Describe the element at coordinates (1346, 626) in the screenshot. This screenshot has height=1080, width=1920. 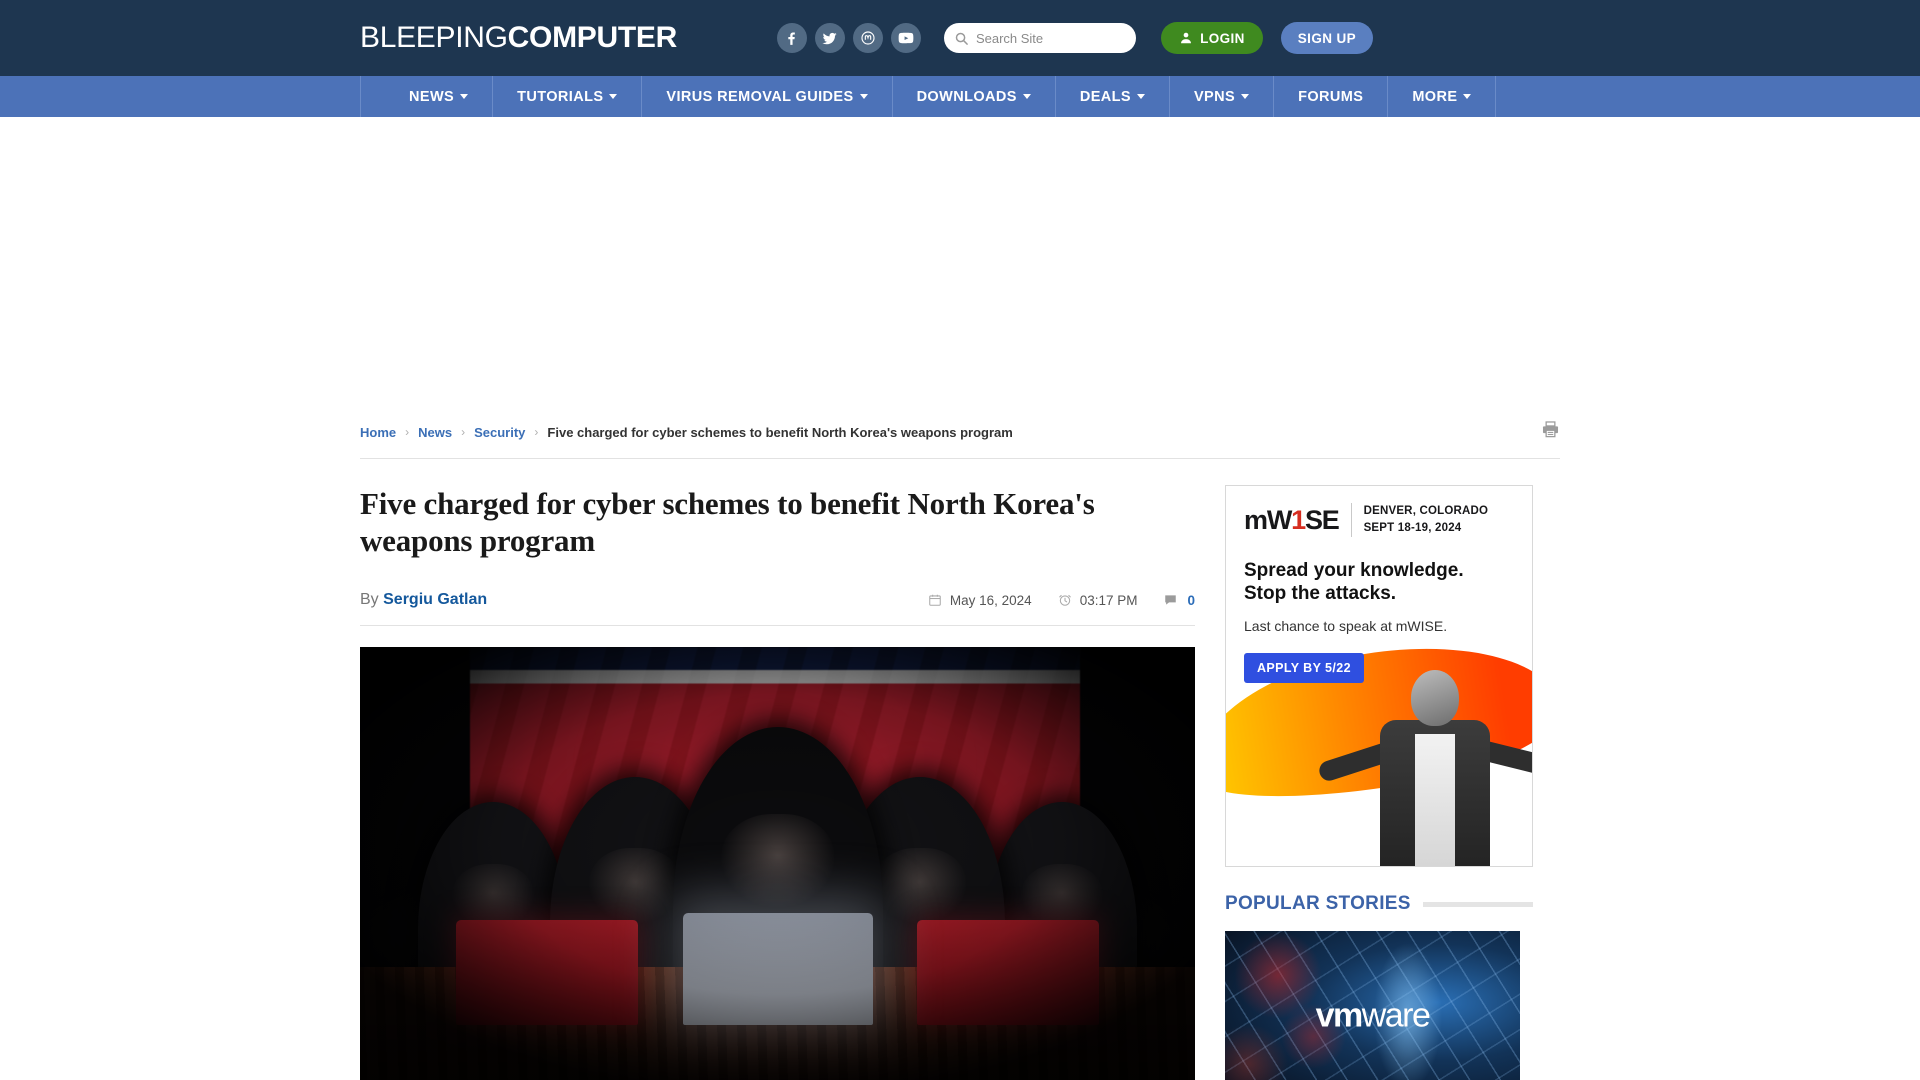
I see `ad-subtext: Last chance to speak at mWISE.` at that location.